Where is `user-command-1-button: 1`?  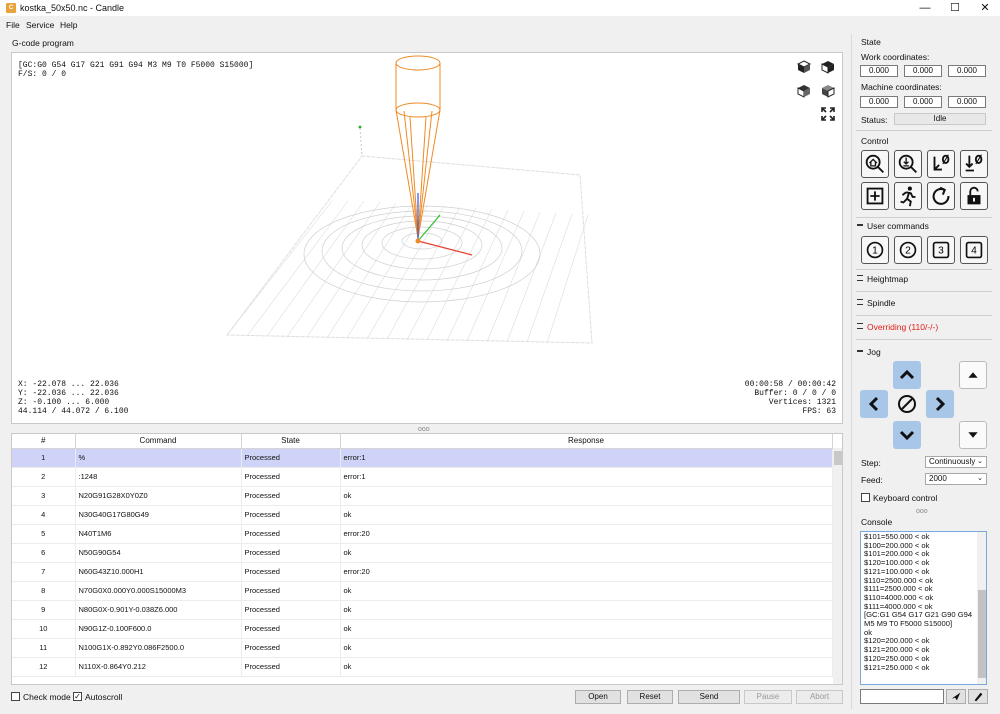
user-command-1-button: 1 is located at coordinates (875, 250).